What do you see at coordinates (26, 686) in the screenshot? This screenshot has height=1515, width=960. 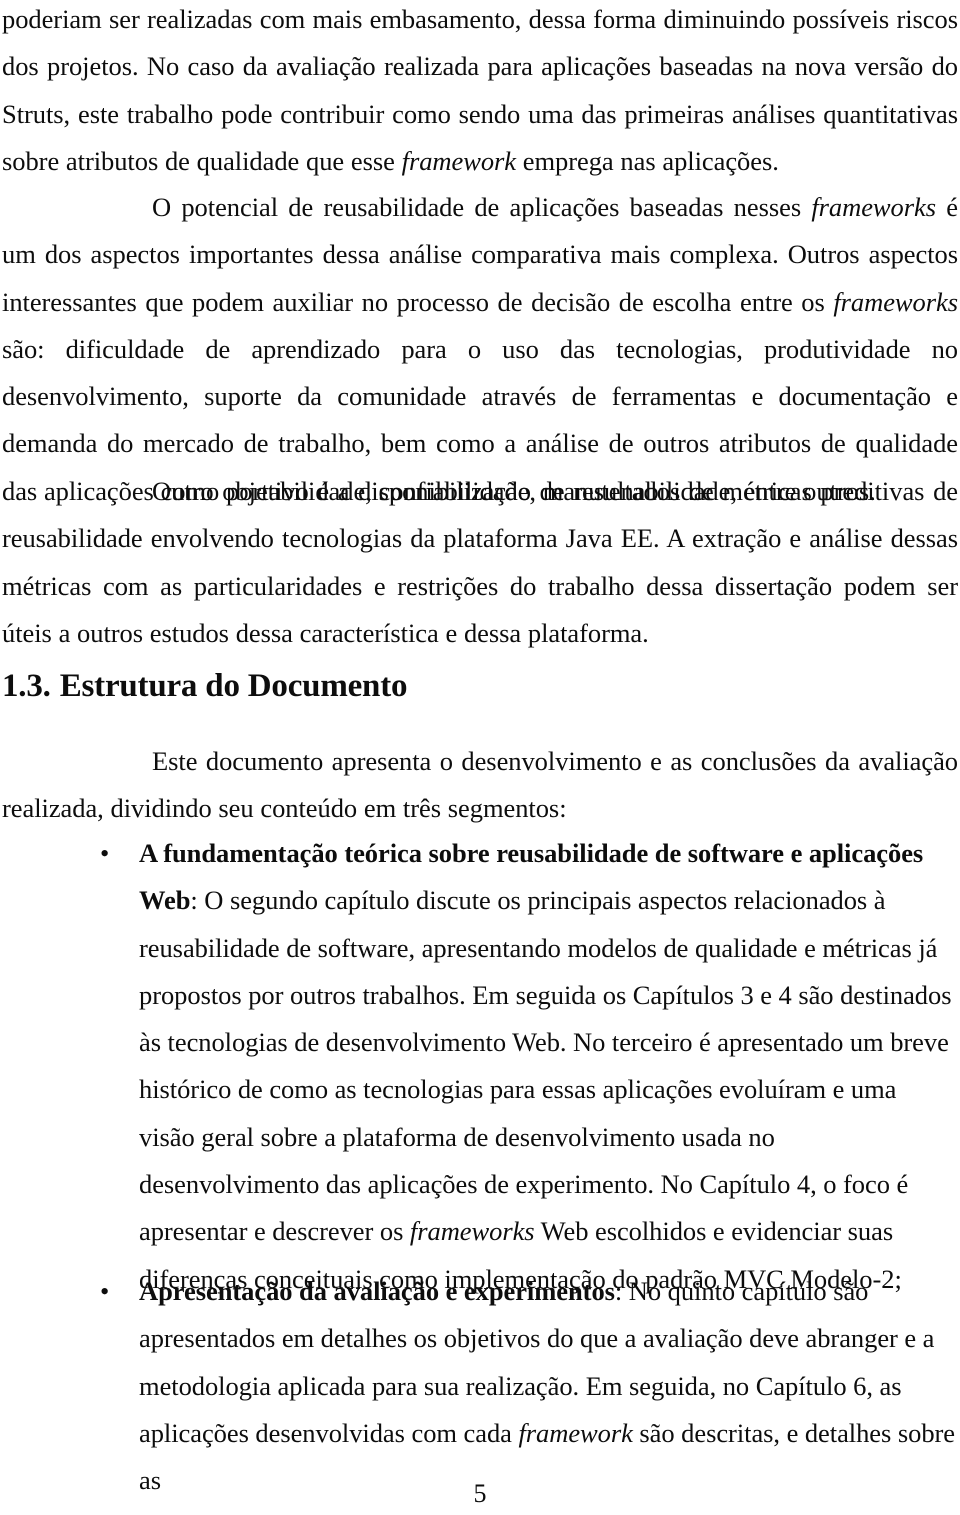 I see `section-number: 1.3.` at bounding box center [26, 686].